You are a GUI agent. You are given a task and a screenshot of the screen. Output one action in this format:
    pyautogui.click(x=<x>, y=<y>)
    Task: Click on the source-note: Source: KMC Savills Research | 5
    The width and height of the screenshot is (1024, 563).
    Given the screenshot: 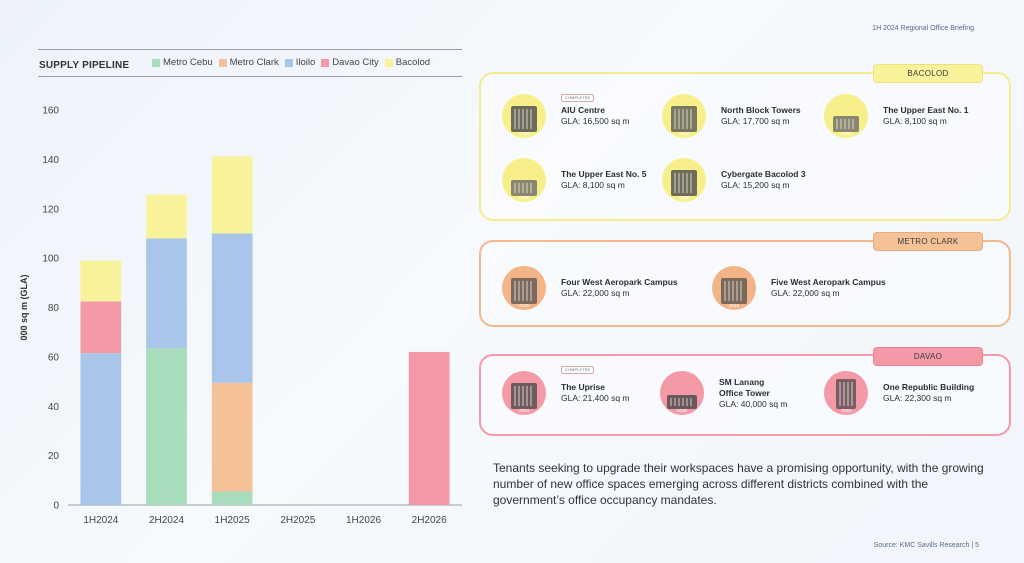 What is the action you would take?
    pyautogui.click(x=926, y=545)
    